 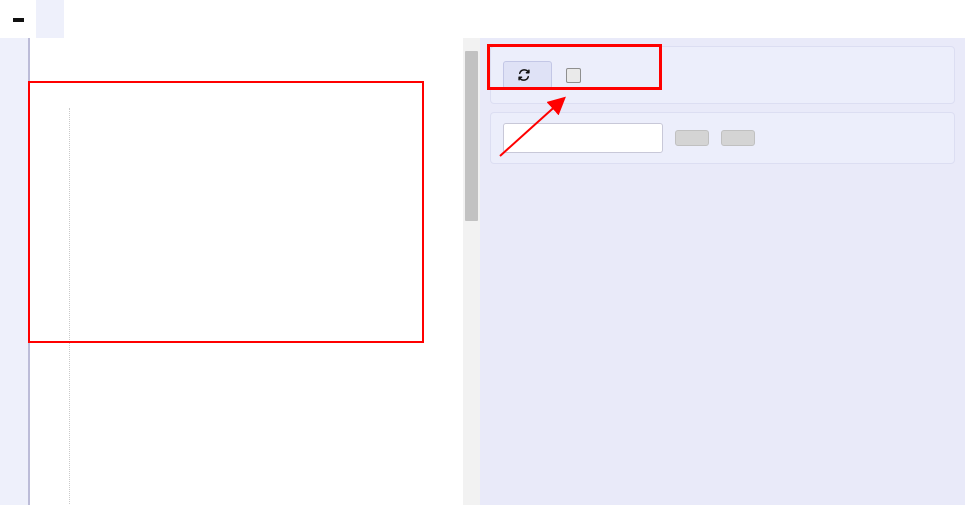 What do you see at coordinates (471, 271) in the screenshot?
I see `editor-vertical-scrollbar` at bounding box center [471, 271].